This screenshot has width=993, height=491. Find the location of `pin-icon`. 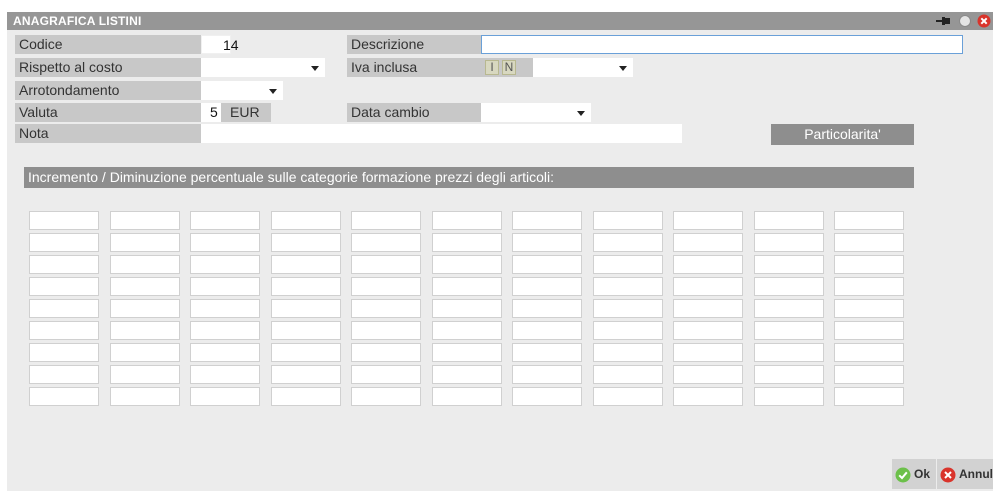

pin-icon is located at coordinates (943, 21).